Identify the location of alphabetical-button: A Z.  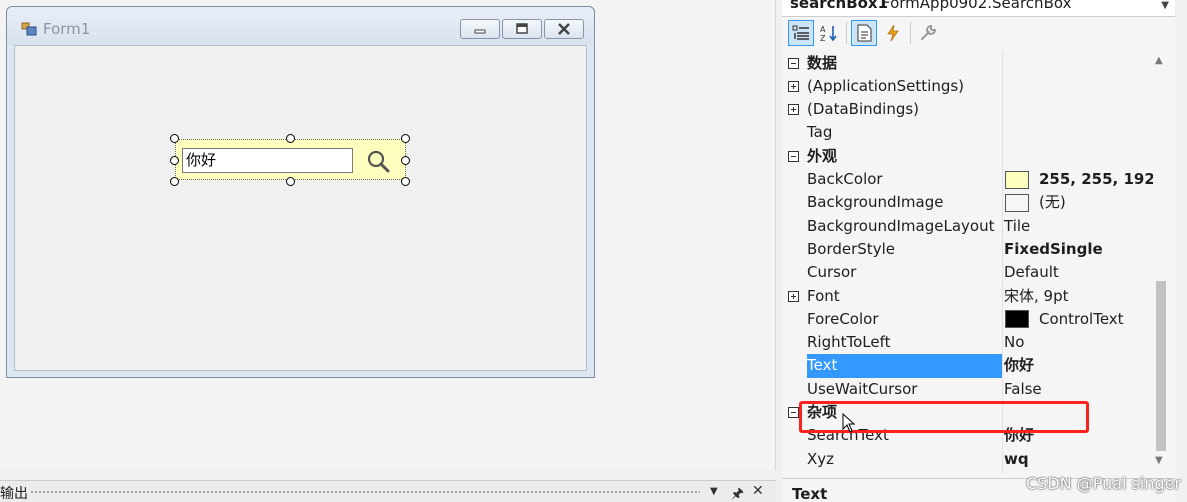
(829, 33).